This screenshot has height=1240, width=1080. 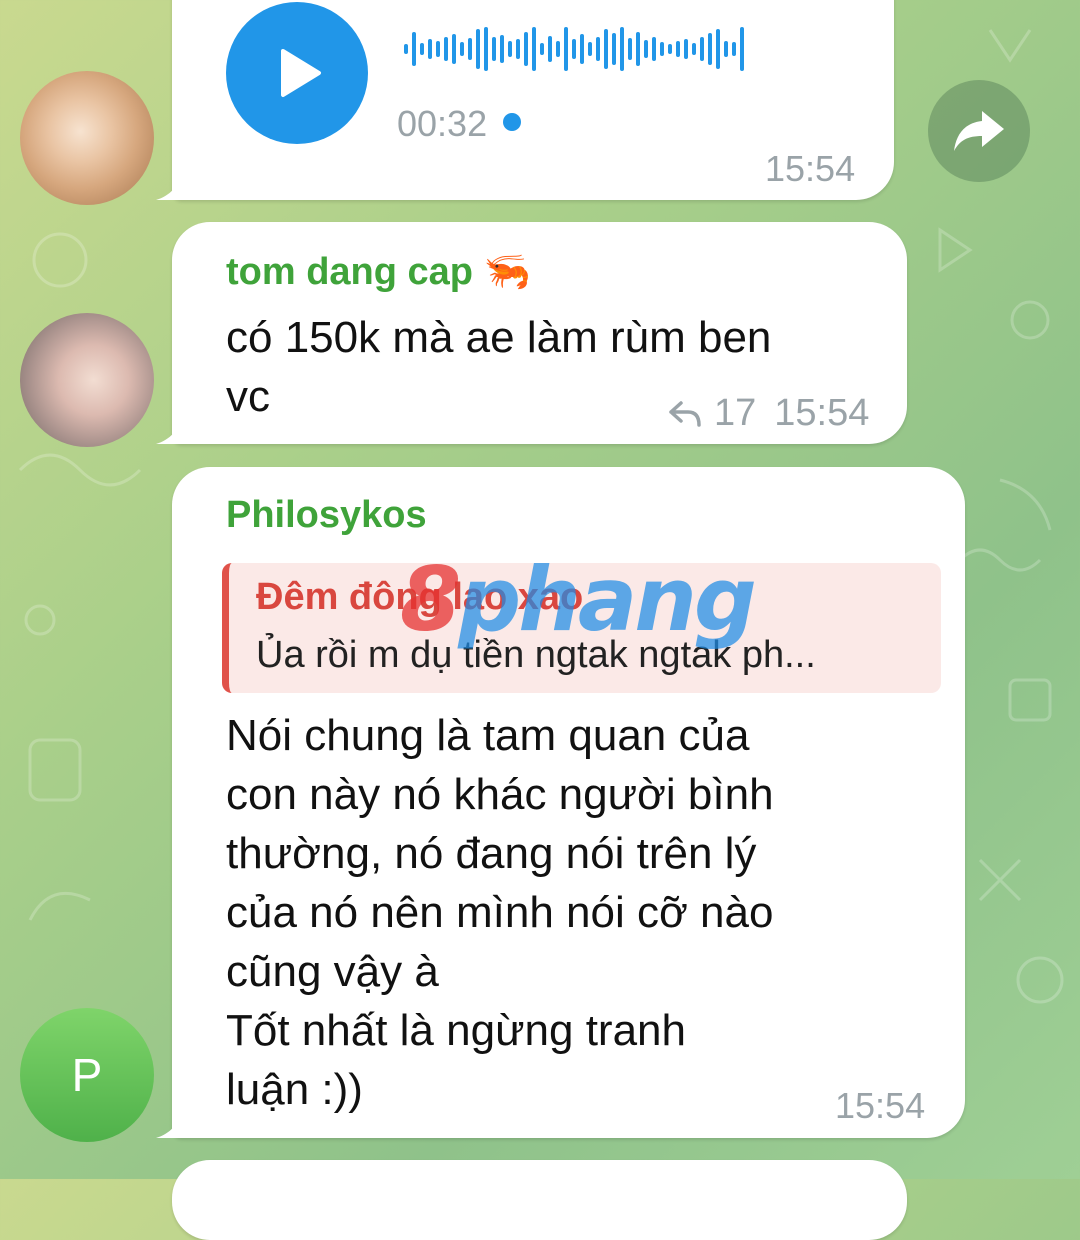 What do you see at coordinates (350, 272) in the screenshot?
I see `sender-name-text: tom dang cap` at bounding box center [350, 272].